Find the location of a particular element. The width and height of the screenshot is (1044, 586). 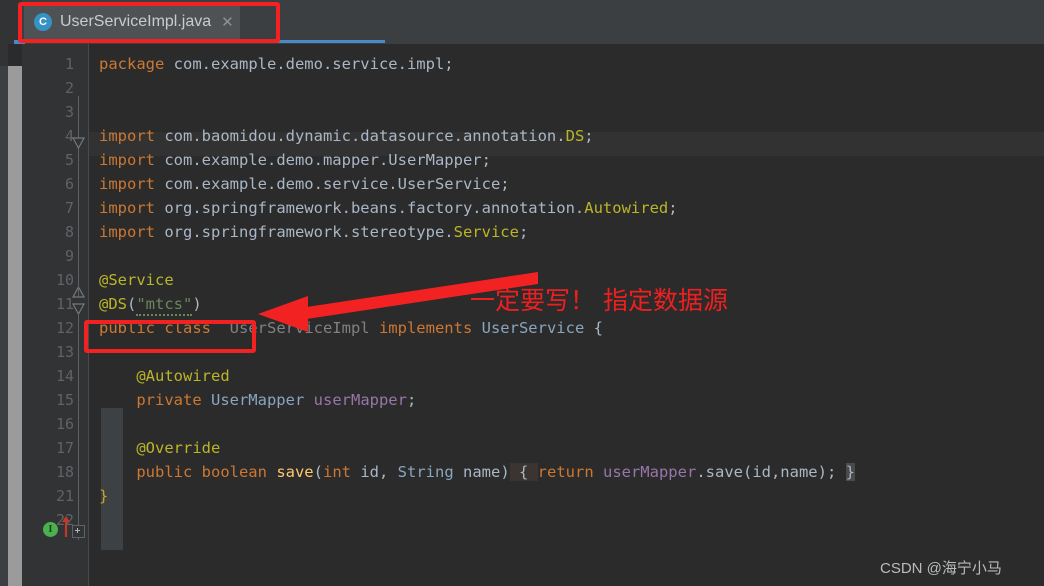

line-number: 8 is located at coordinates (69, 232).